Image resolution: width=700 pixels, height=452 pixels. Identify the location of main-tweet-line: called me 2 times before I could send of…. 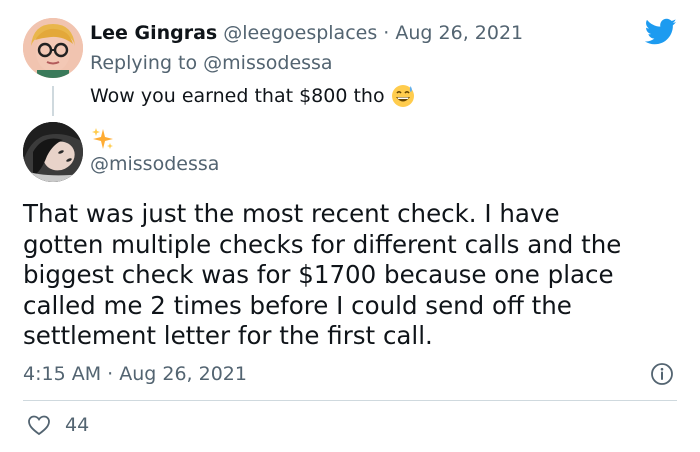
(297, 305).